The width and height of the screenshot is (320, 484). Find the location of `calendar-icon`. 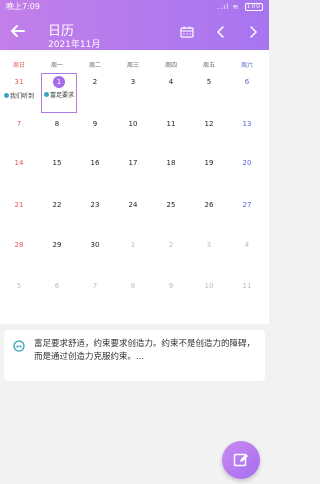

calendar-icon is located at coordinates (187, 32).